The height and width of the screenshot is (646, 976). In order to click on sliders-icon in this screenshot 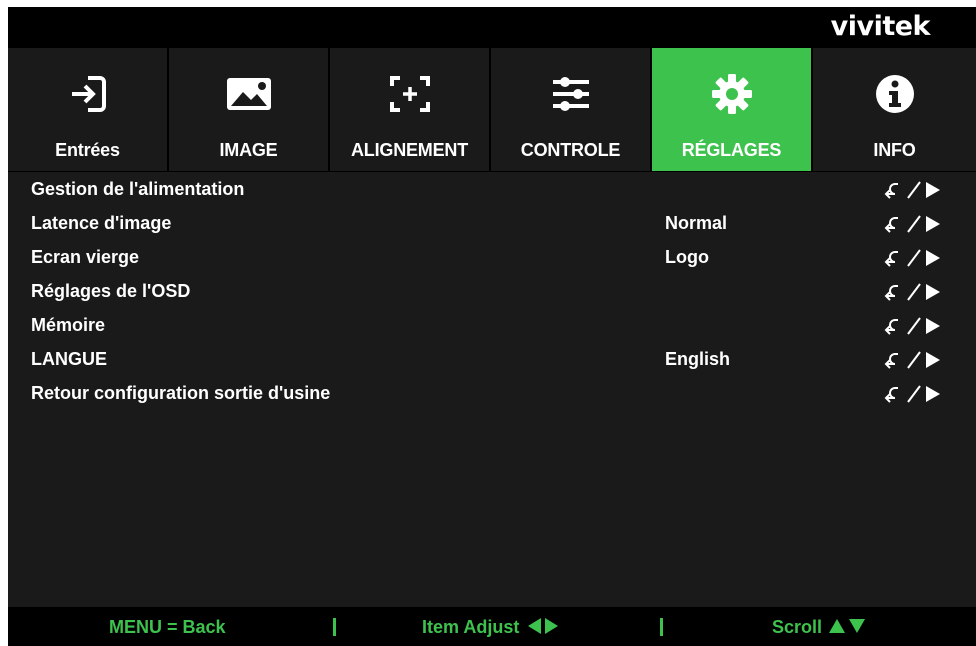, I will do `click(571, 94)`.